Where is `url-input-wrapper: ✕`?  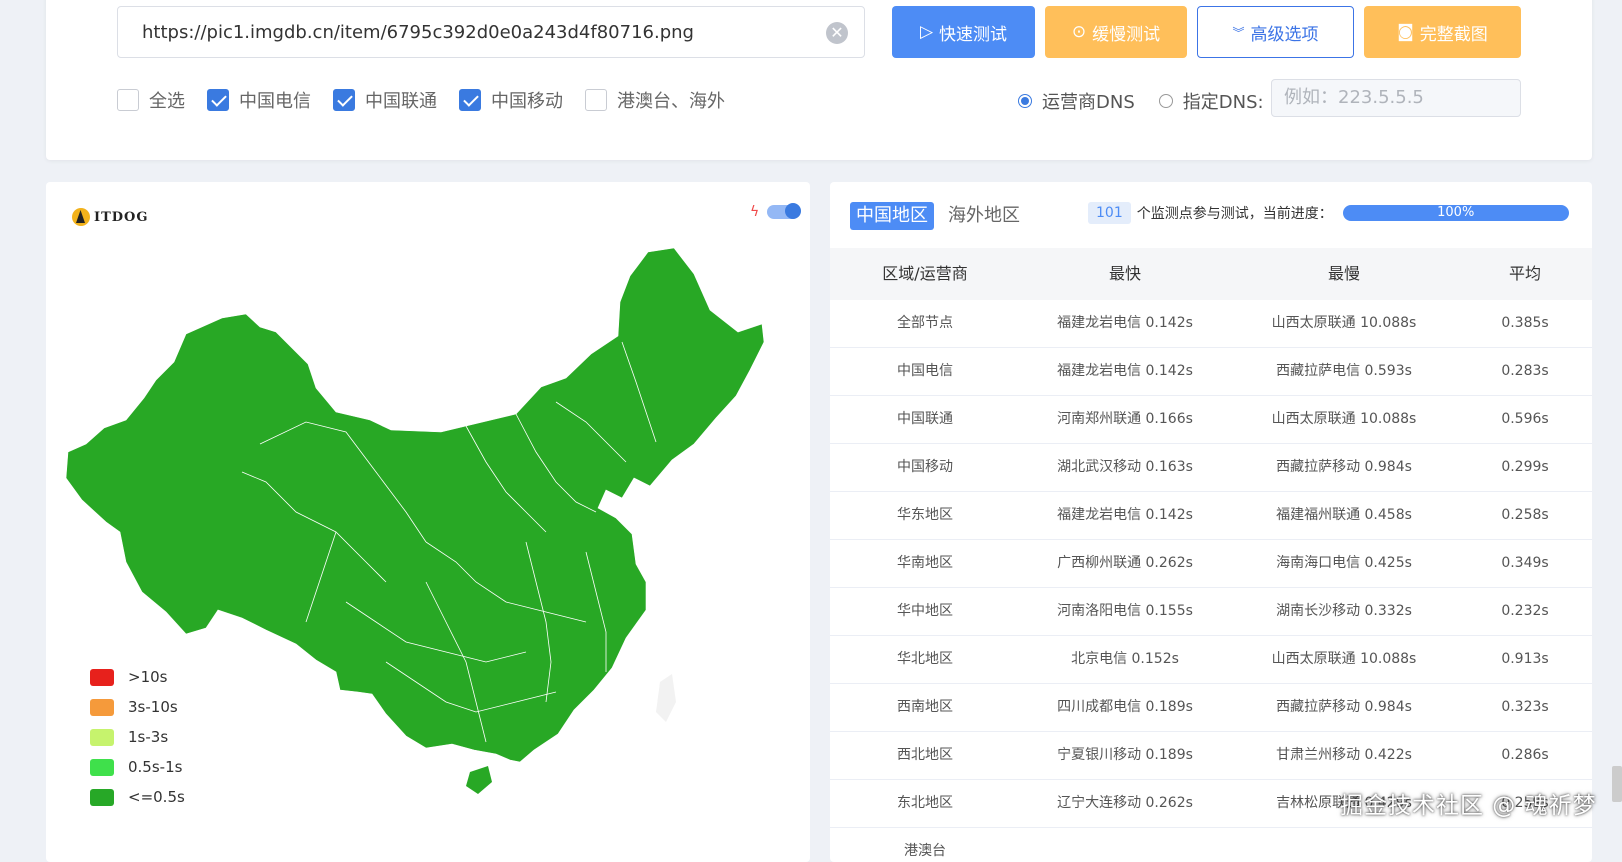 url-input-wrapper: ✕ is located at coordinates (491, 32).